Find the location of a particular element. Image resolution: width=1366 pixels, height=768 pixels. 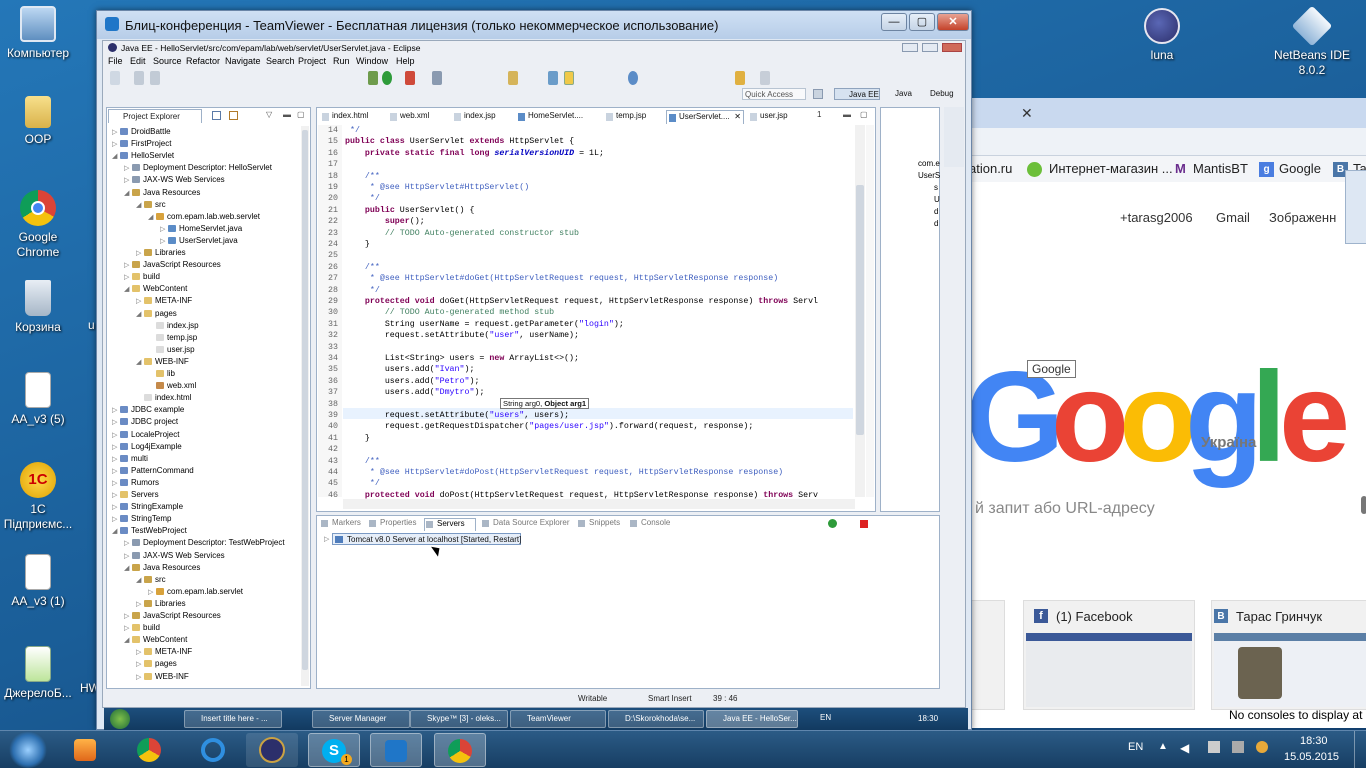

language-indicator: EN is located at coordinates (1135, 747).